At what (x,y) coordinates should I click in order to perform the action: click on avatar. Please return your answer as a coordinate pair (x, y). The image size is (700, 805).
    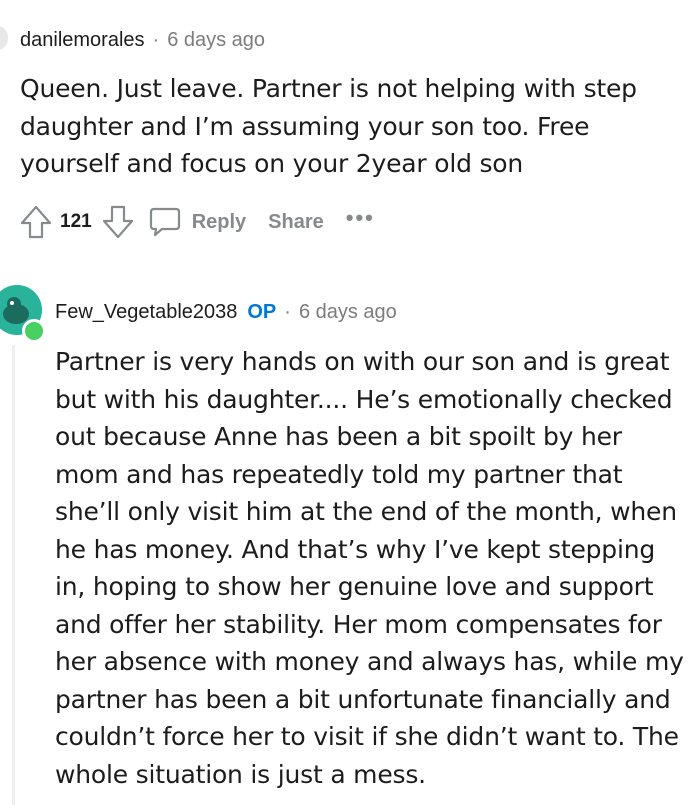
    Looking at the image, I should click on (4, 38).